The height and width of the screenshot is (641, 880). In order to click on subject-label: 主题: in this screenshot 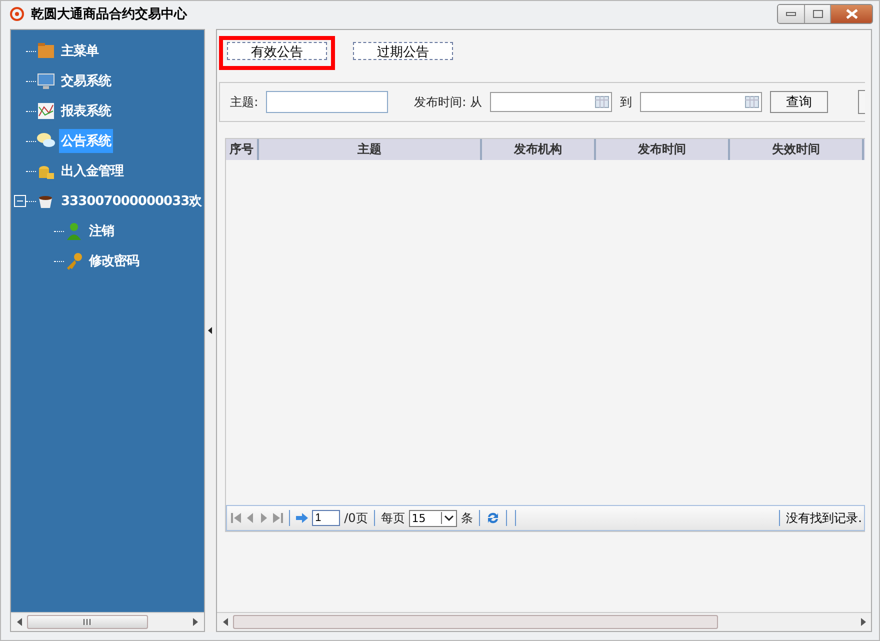, I will do `click(244, 102)`.